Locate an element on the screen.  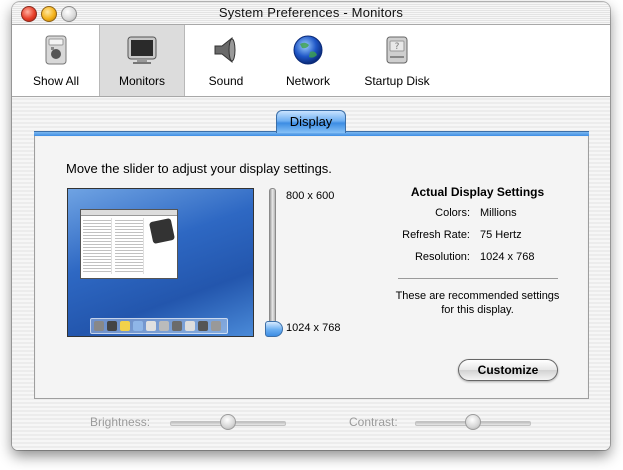
settings-divider is located at coordinates (478, 278).